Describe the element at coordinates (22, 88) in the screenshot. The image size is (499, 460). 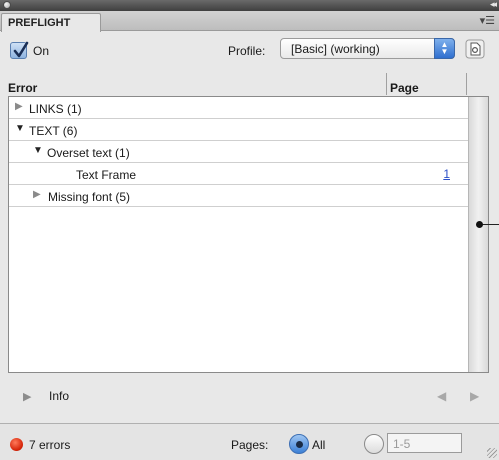
I see `column-header-error: Error` at that location.